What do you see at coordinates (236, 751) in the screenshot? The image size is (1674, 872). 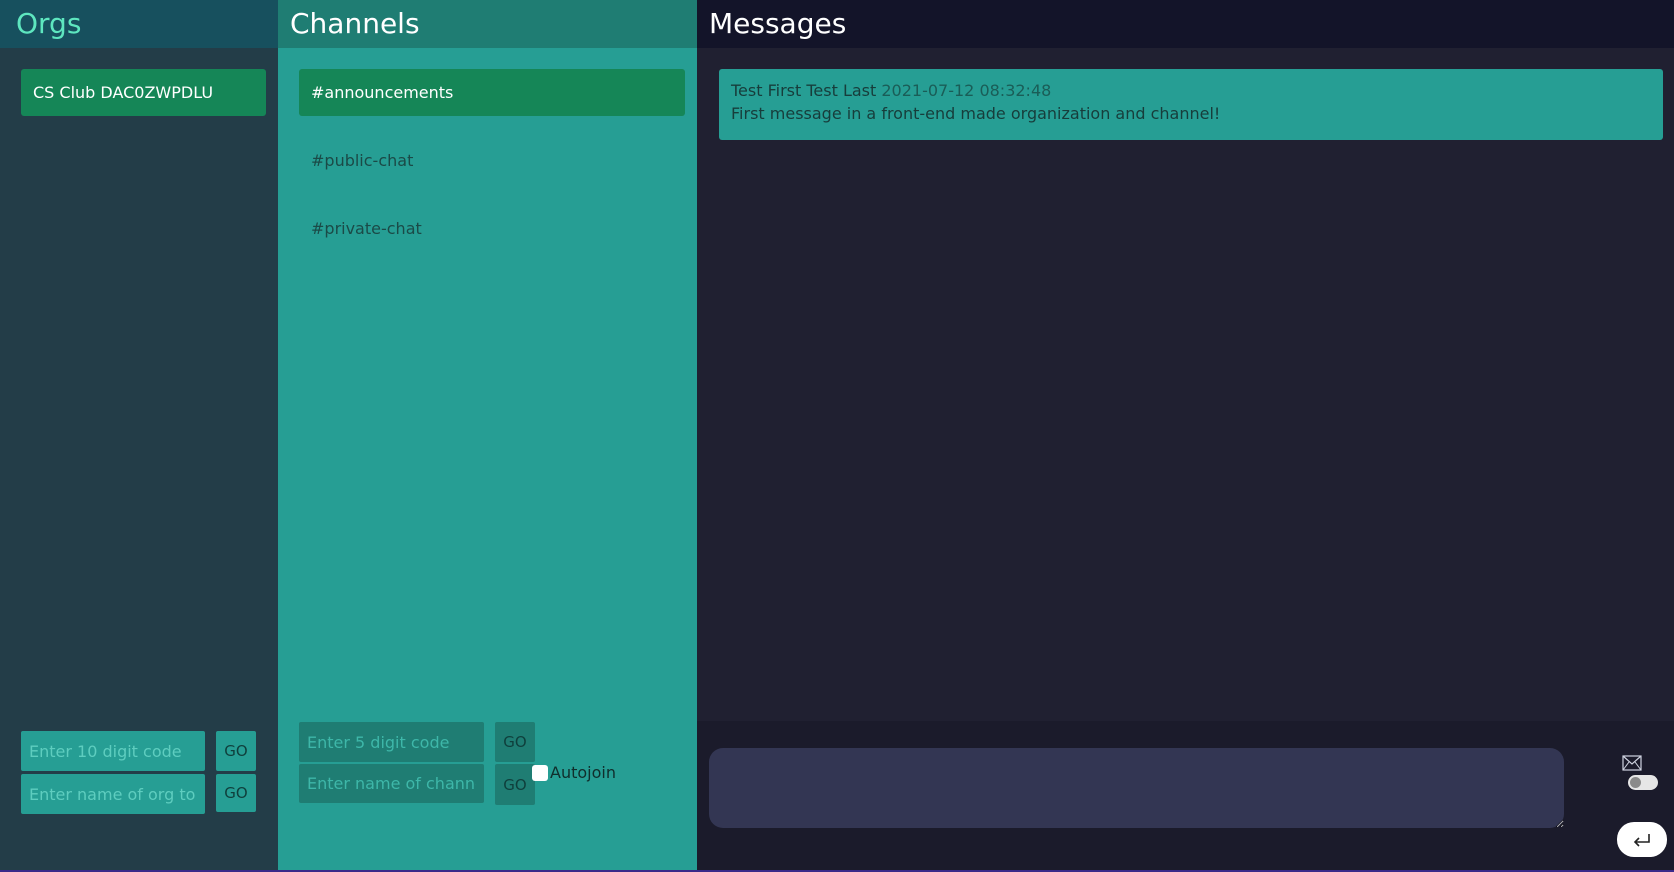 I see `org-code-go-button: GO` at bounding box center [236, 751].